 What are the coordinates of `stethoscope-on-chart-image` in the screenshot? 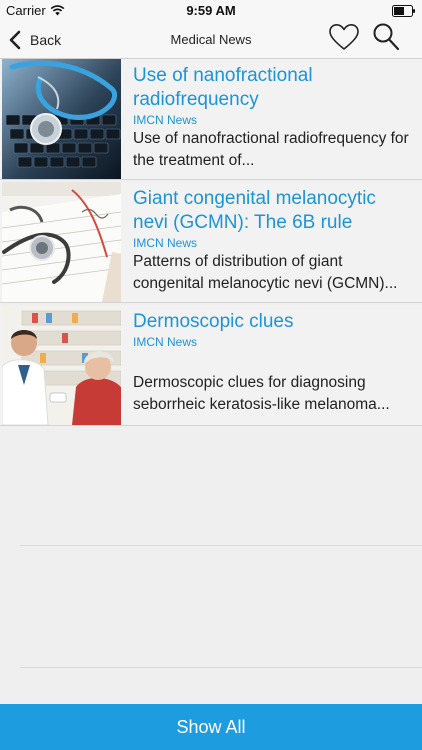 It's located at (61, 242).